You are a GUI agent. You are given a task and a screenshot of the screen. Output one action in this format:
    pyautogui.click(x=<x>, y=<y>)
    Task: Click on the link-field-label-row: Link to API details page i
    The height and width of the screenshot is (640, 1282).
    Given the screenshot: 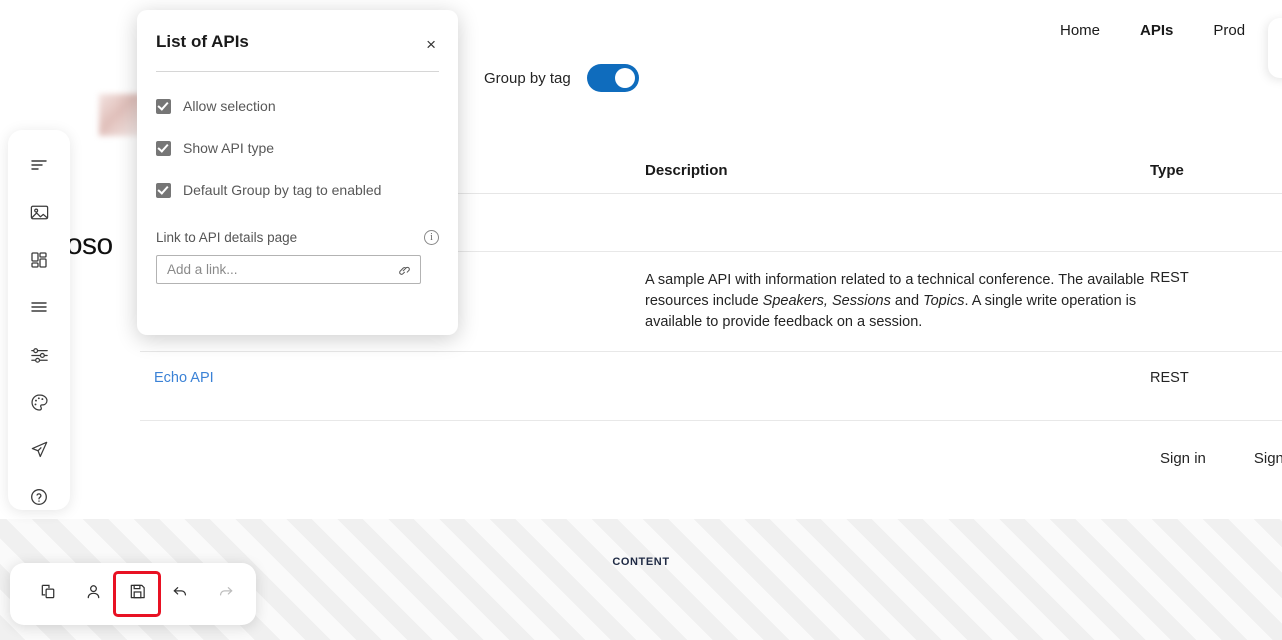 What is the action you would take?
    pyautogui.click(x=297, y=237)
    